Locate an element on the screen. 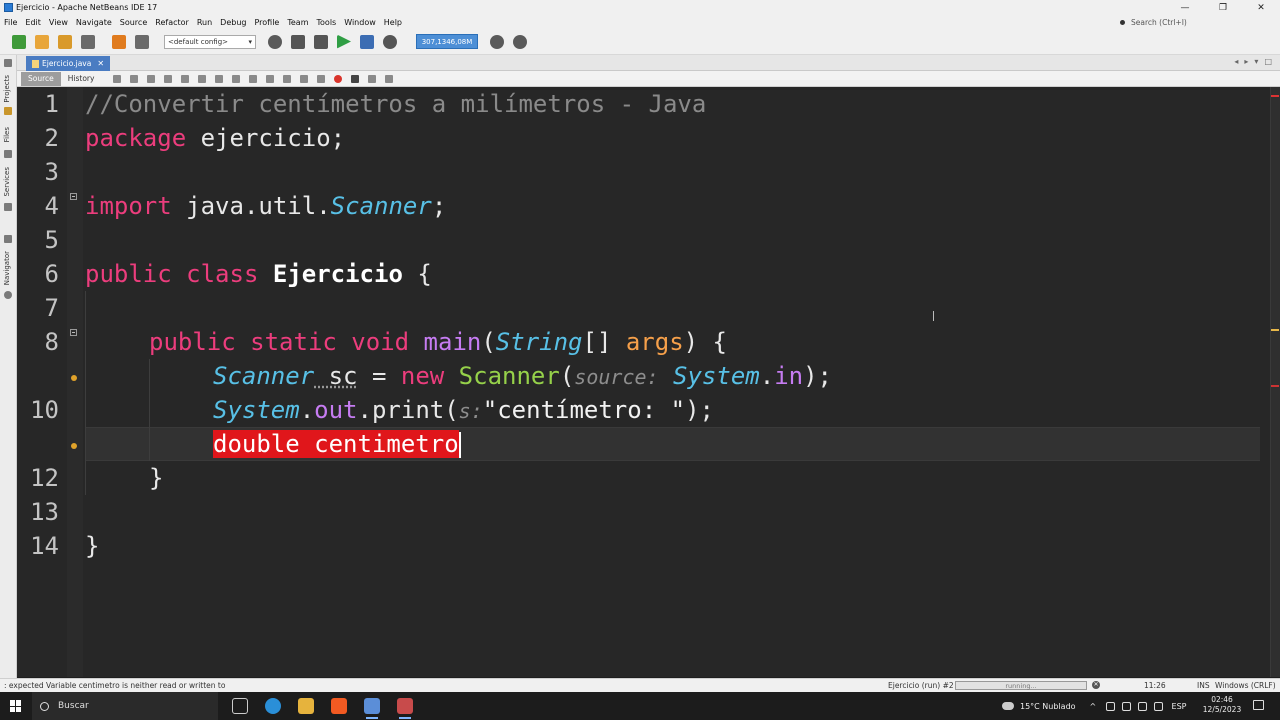  brave-browser-icon is located at coordinates (339, 706).